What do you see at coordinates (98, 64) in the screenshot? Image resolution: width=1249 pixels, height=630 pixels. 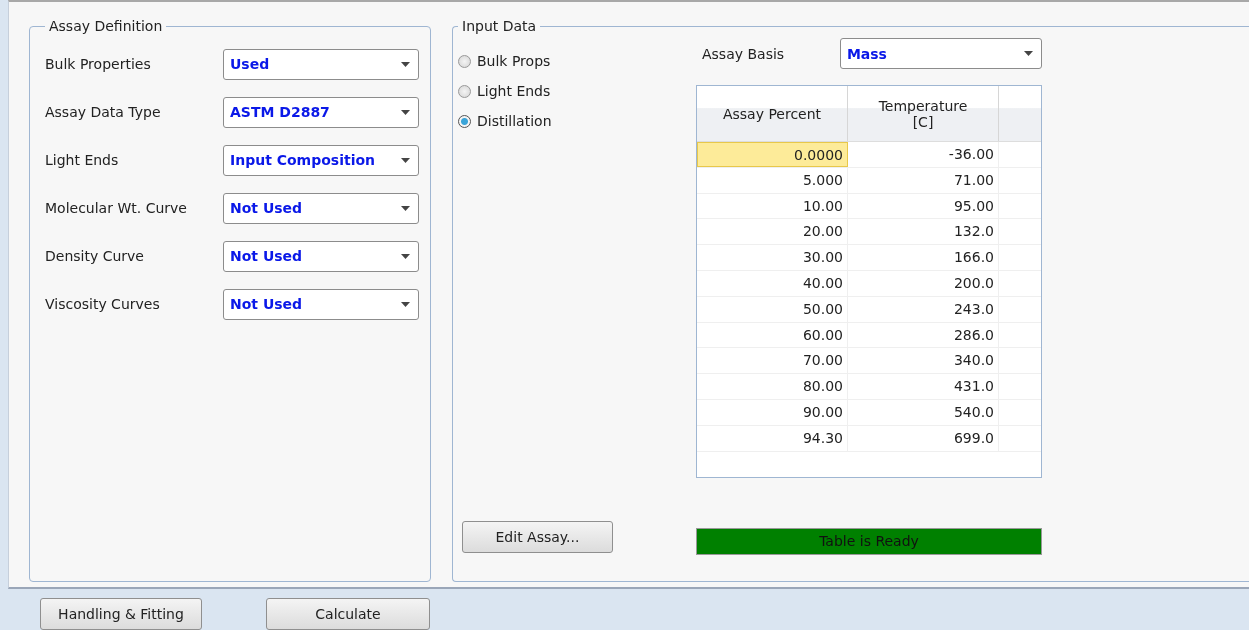 I see `field-label: Bulk Properties` at bounding box center [98, 64].